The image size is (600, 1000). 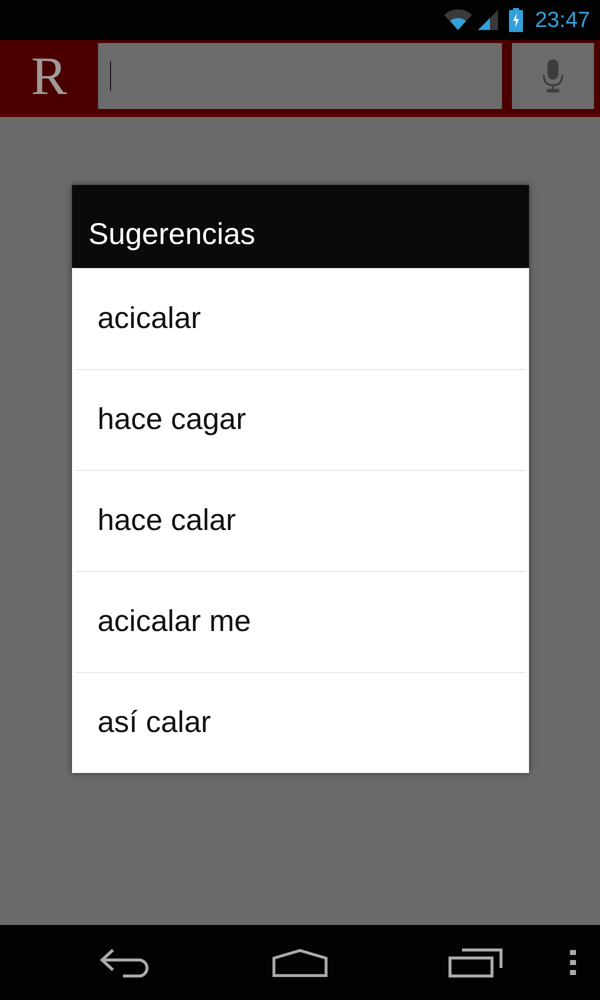 What do you see at coordinates (300, 318) in the screenshot?
I see `suggestion-item: acicalar` at bounding box center [300, 318].